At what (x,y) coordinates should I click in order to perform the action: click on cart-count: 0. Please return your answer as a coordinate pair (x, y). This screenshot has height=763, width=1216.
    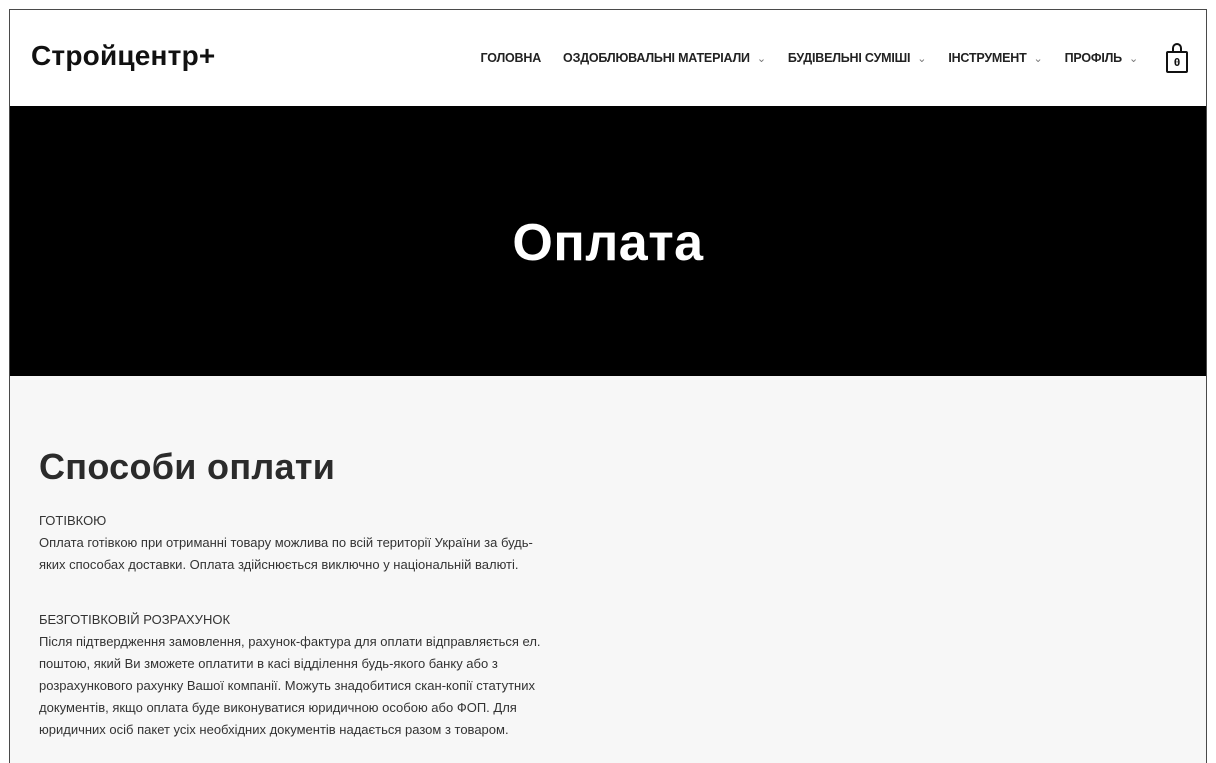
    Looking at the image, I should click on (1177, 62).